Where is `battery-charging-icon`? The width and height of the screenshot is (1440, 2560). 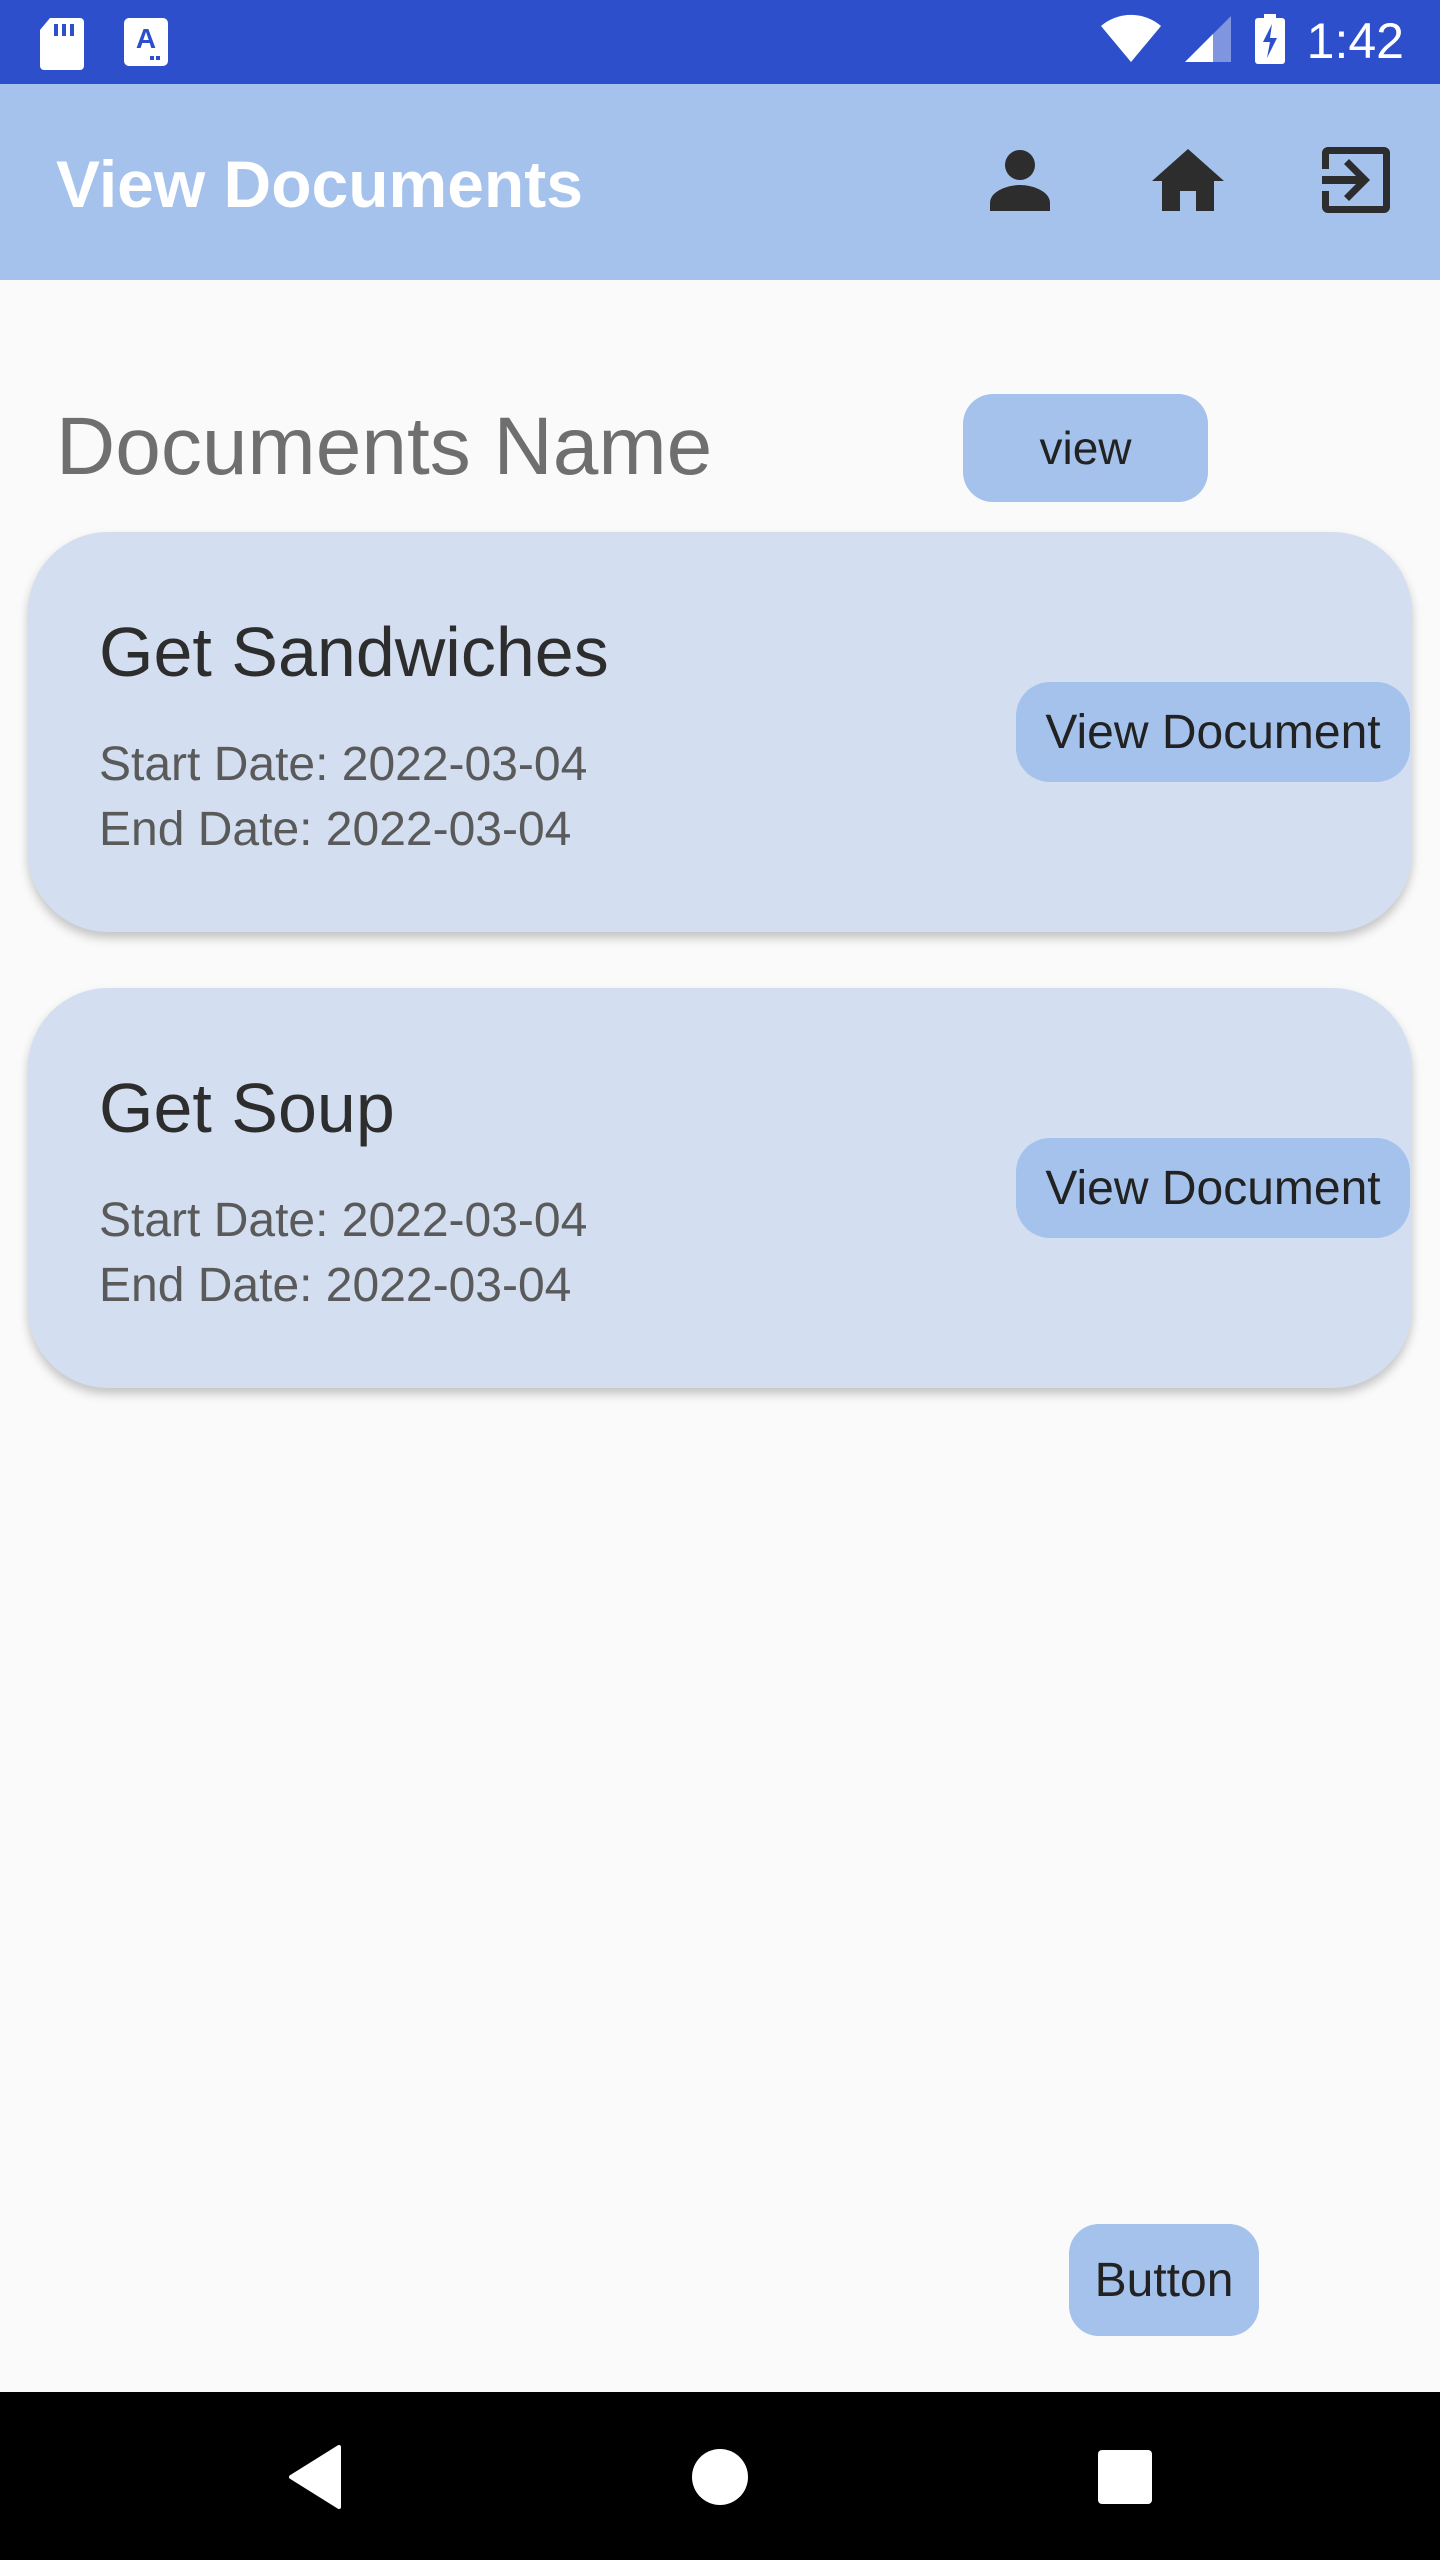
battery-charging-icon is located at coordinates (1269, 41).